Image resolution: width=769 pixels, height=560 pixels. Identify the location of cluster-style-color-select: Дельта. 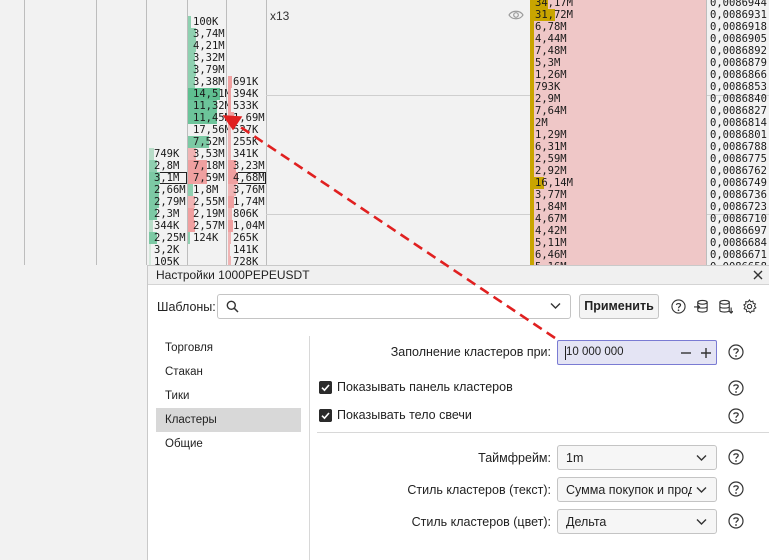
(637, 521).